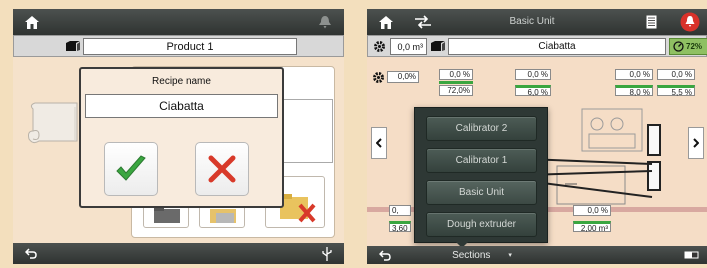  Describe the element at coordinates (400, 210) in the screenshot. I see `reading-low-left-top: 0,` at that location.